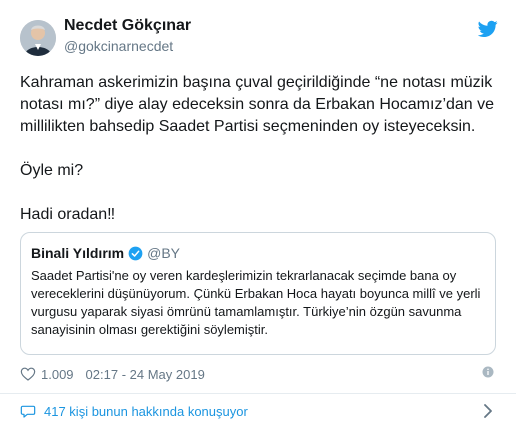 The width and height of the screenshot is (516, 433). I want to click on divider, so click(258, 393).